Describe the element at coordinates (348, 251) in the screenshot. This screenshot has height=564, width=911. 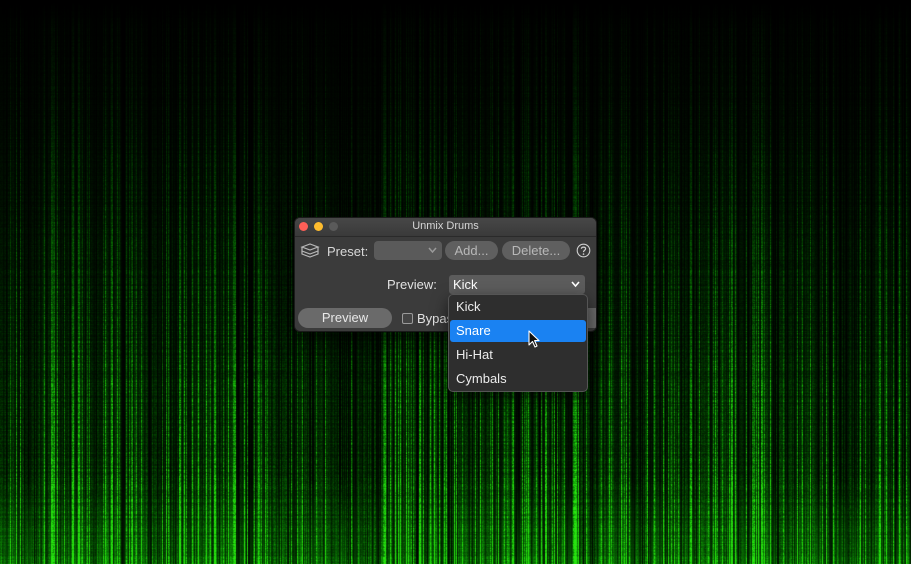
I see `preset-label: Preset:` at that location.